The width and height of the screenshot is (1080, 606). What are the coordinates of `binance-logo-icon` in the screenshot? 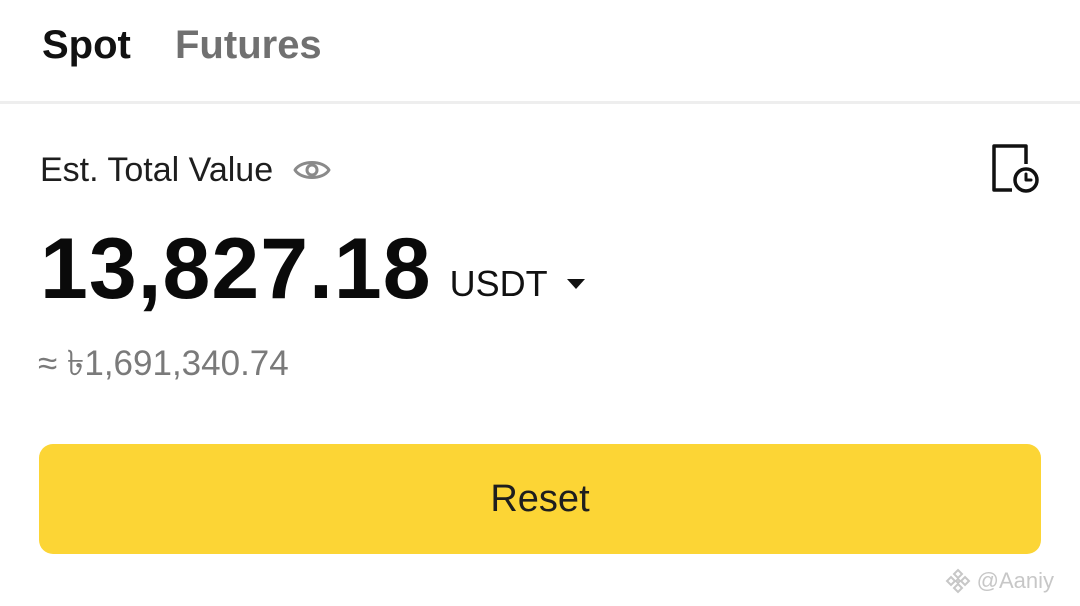 It's located at (958, 581).